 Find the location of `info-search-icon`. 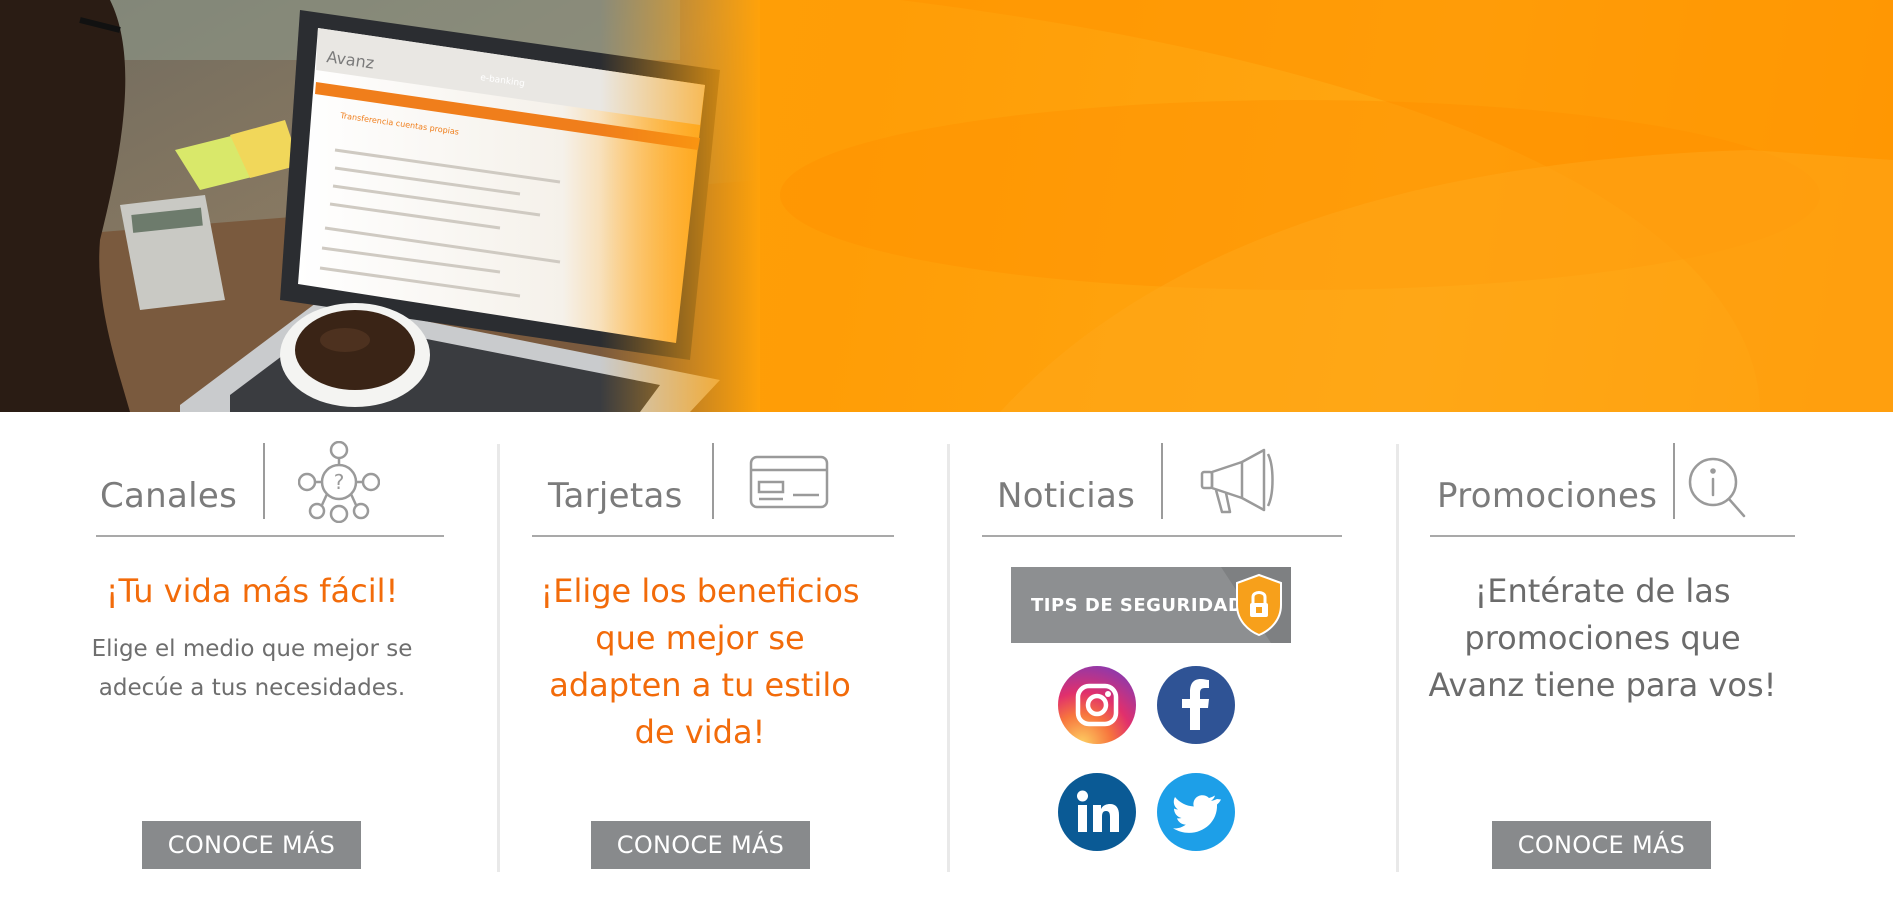

info-search-icon is located at coordinates (1717, 487).